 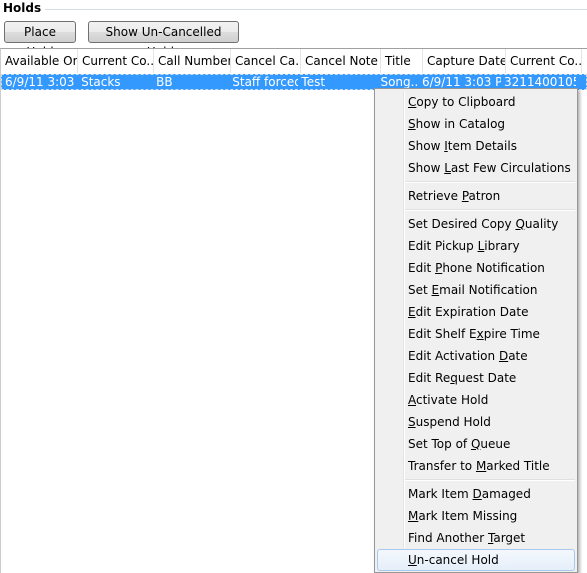 I want to click on menu-item-un-cancel-hold: Un-cancel Hold, so click(x=476, y=560).